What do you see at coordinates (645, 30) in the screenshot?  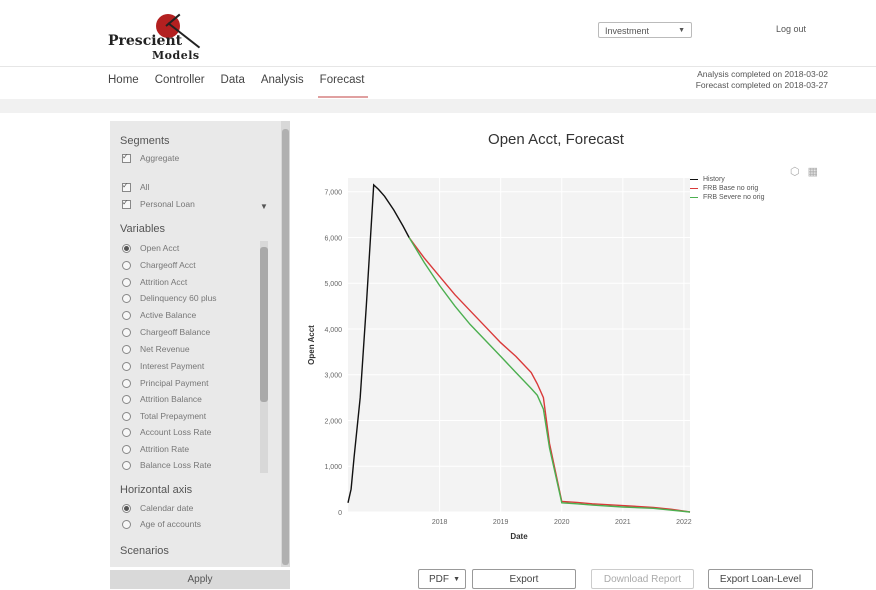 I see `portfolio-select: Investment ▼` at bounding box center [645, 30].